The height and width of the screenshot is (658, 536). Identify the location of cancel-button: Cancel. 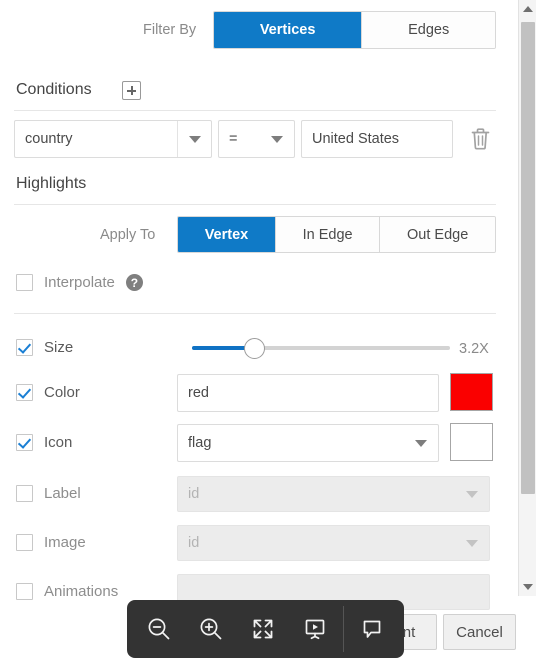
(479, 632).